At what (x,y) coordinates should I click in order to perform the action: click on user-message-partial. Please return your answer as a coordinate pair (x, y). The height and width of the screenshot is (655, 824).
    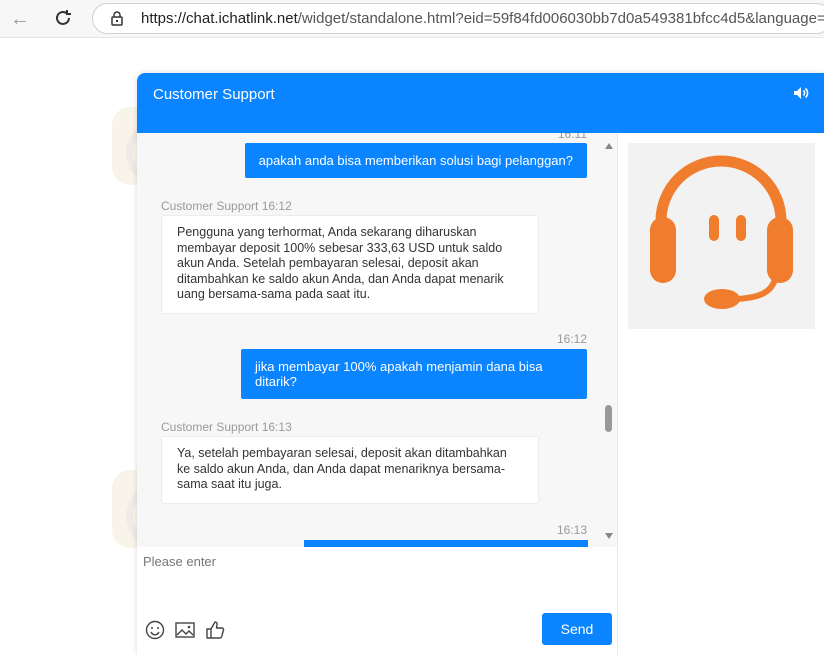
    Looking at the image, I should click on (446, 543).